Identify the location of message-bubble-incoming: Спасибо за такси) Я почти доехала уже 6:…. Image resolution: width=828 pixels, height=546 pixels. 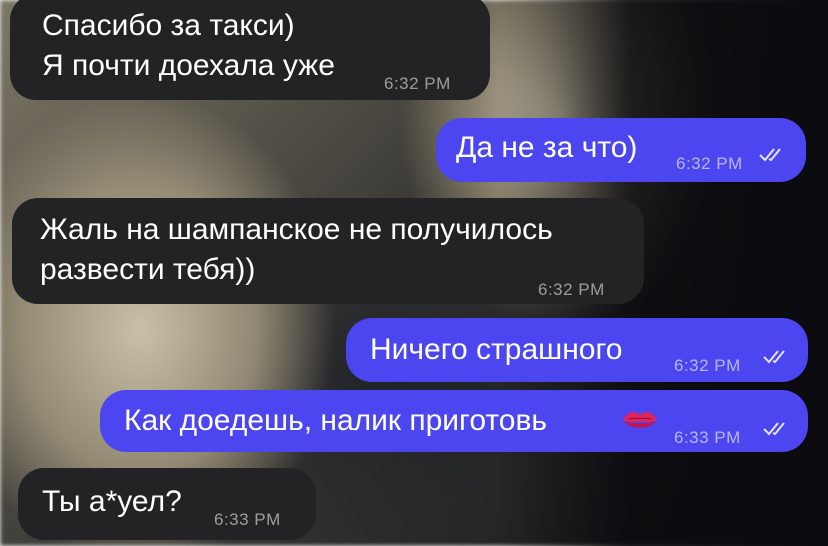
(250, 50).